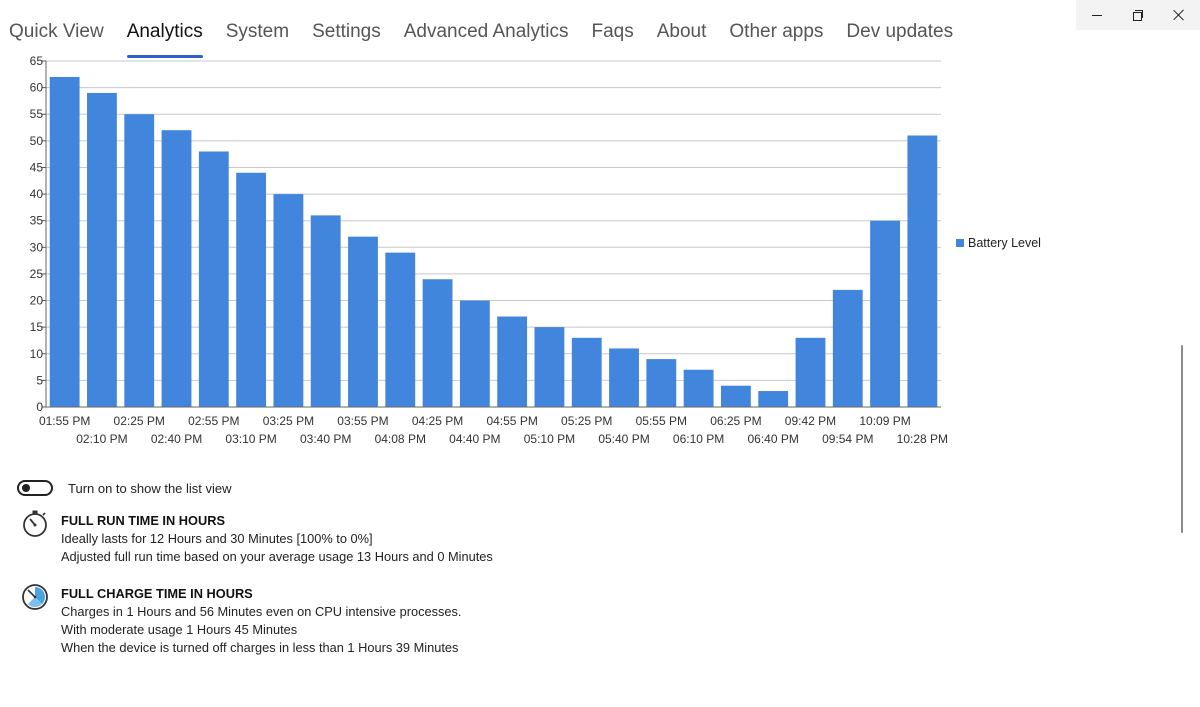 Image resolution: width=1200 pixels, height=707 pixels. Describe the element at coordinates (139, 421) in the screenshot. I see `x-tick-label: 02:25 PM` at that location.